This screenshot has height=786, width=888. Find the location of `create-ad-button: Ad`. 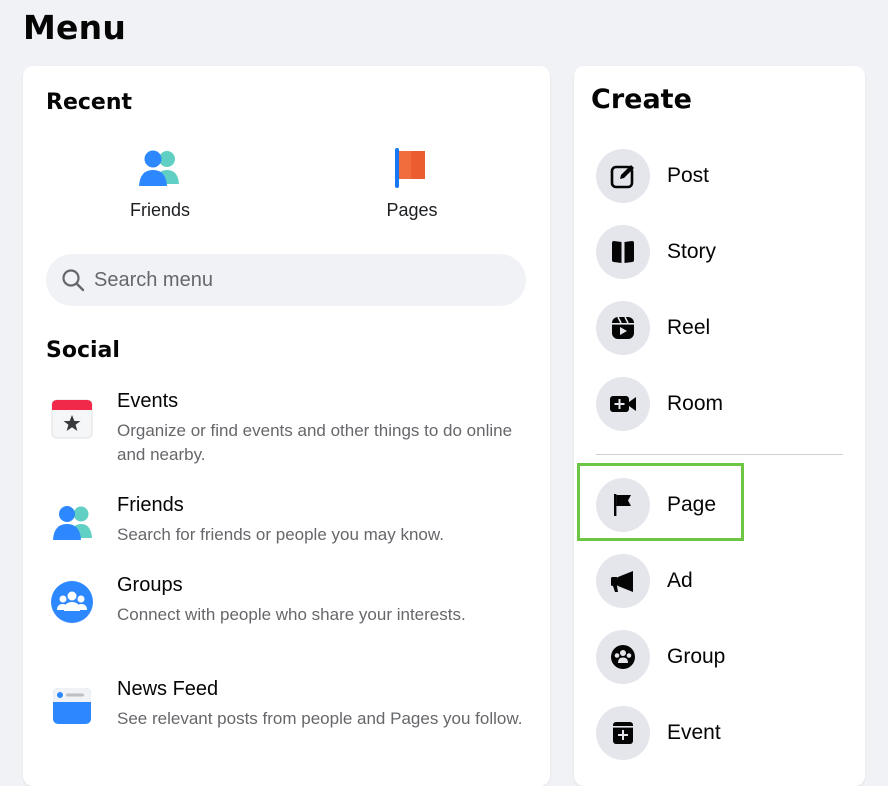

create-ad-button: Ad is located at coordinates (644, 581).